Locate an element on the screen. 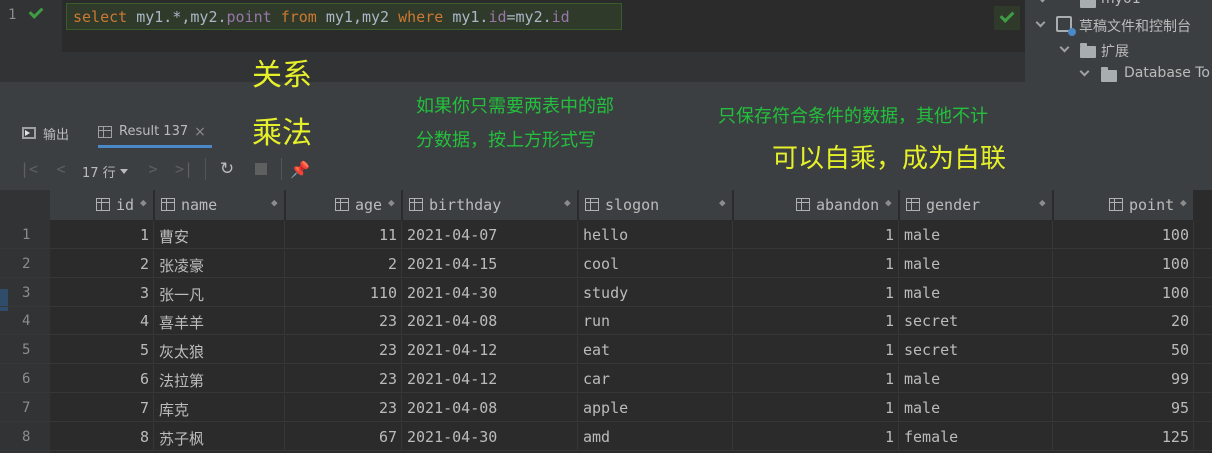  cell-slogon: car is located at coordinates (656, 379).